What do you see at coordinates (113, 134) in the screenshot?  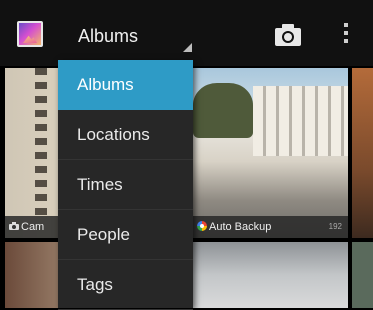 I see `menu-item-label: Locations` at bounding box center [113, 134].